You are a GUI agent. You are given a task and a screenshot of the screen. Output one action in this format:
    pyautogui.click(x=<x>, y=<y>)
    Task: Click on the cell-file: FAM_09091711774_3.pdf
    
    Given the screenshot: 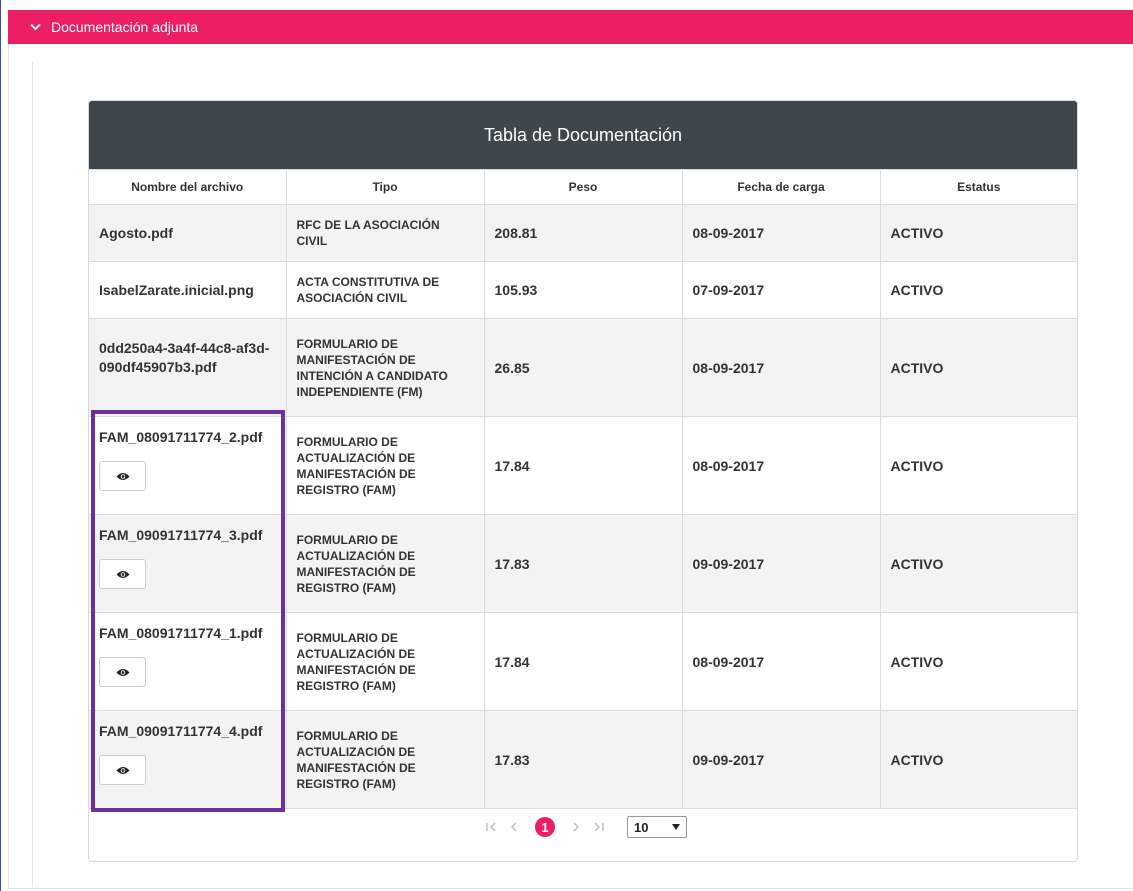 What is the action you would take?
    pyautogui.click(x=188, y=563)
    